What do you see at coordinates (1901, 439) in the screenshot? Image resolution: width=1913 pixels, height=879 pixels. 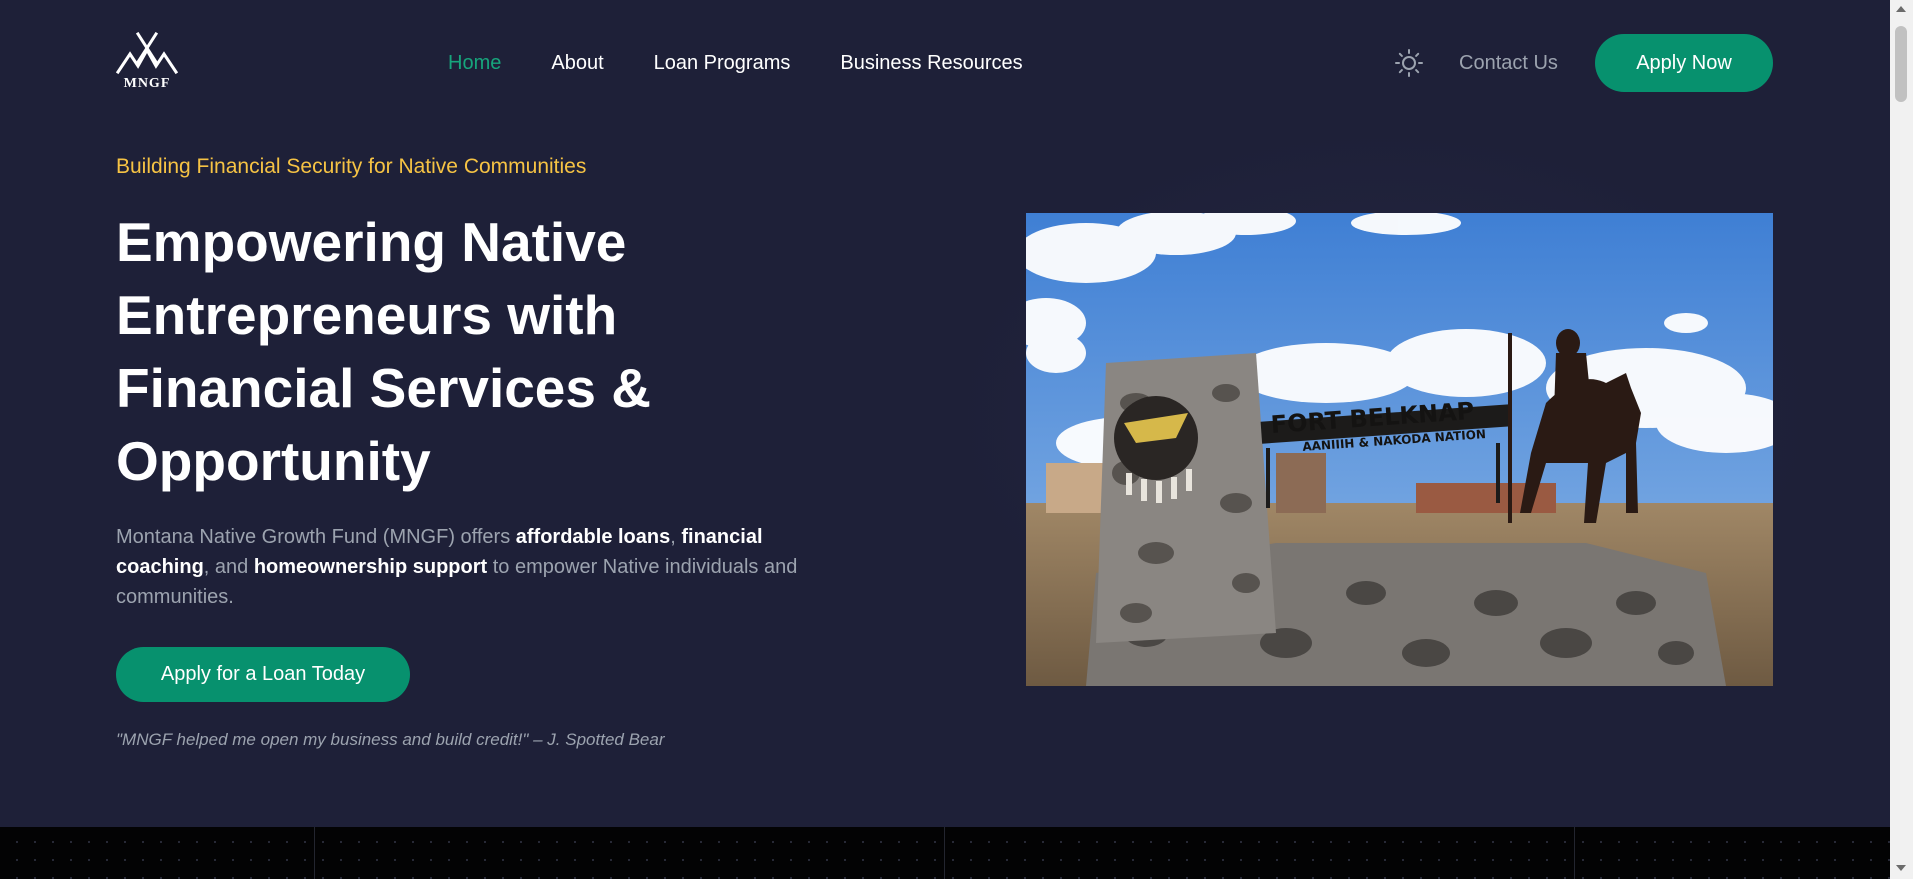 I see `scrollbar-track` at bounding box center [1901, 439].